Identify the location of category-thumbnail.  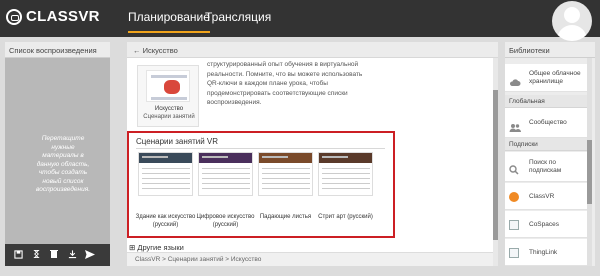
(168, 86).